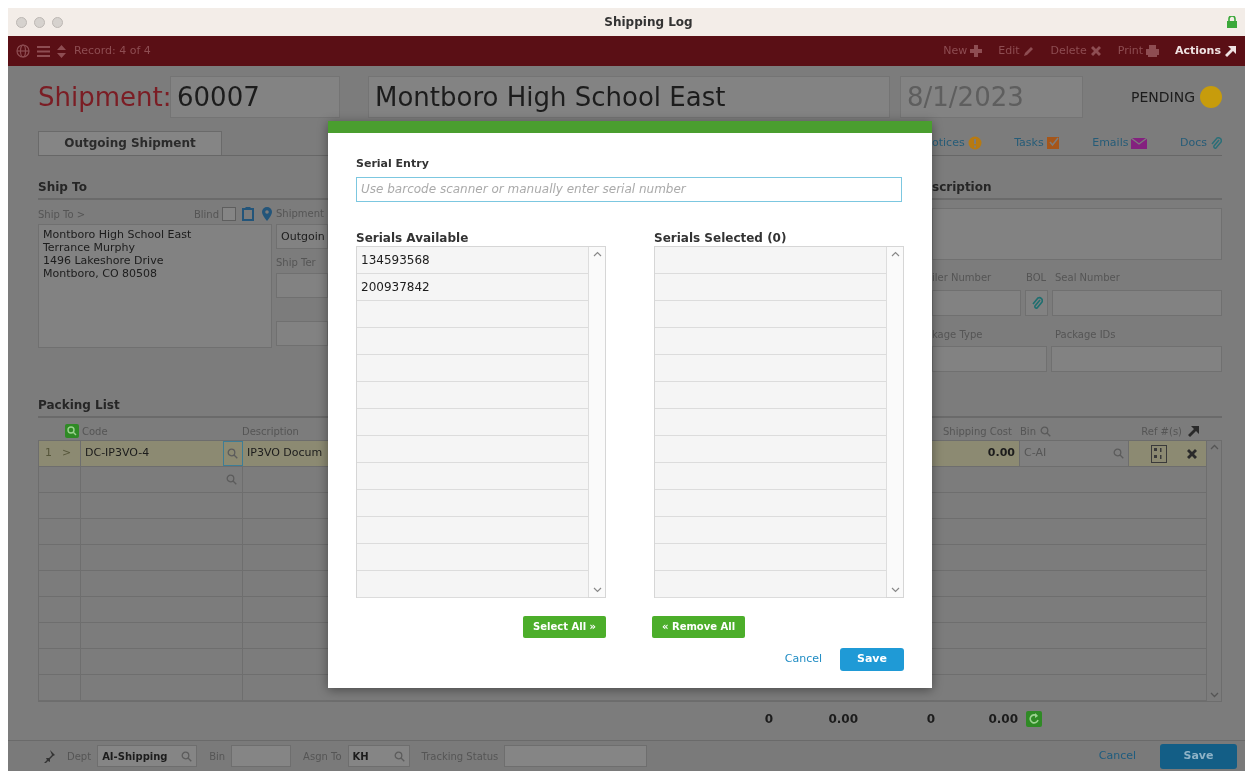 Image resolution: width=1252 pixels, height=771 pixels. I want to click on select-all-button: Select All », so click(564, 626).